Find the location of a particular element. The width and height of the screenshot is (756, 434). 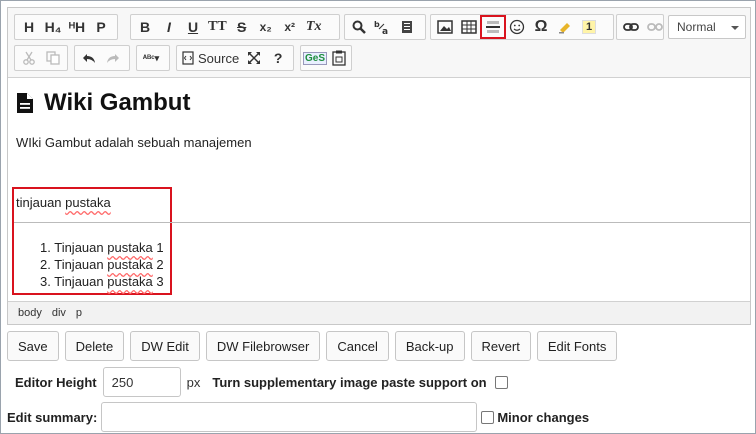

replace-icon: ba is located at coordinates (381, 27).